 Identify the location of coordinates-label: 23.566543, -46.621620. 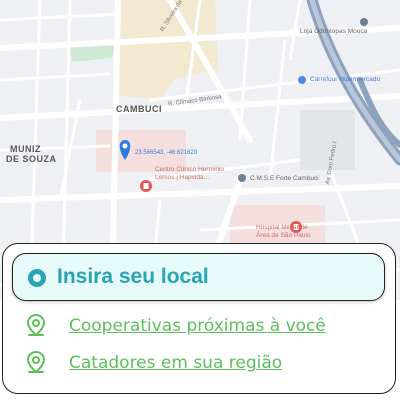
(166, 153).